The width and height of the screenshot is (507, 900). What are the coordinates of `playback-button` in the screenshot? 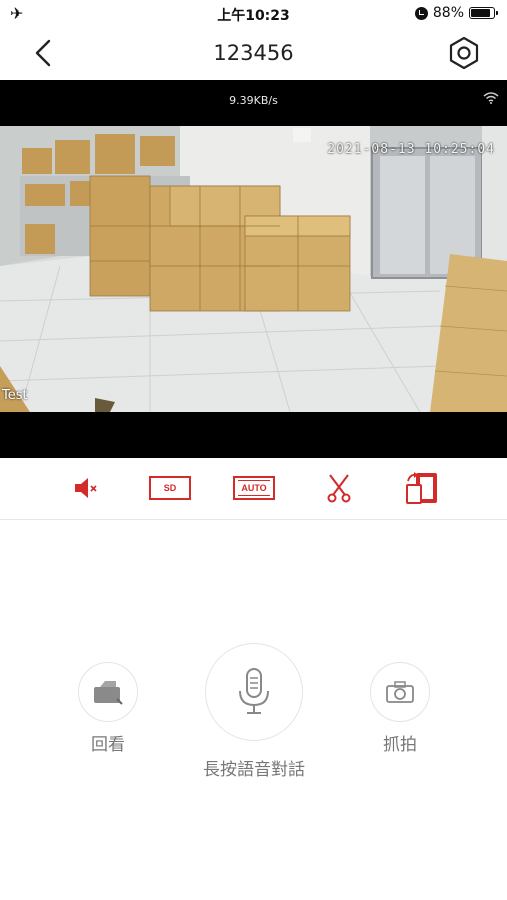 It's located at (108, 692).